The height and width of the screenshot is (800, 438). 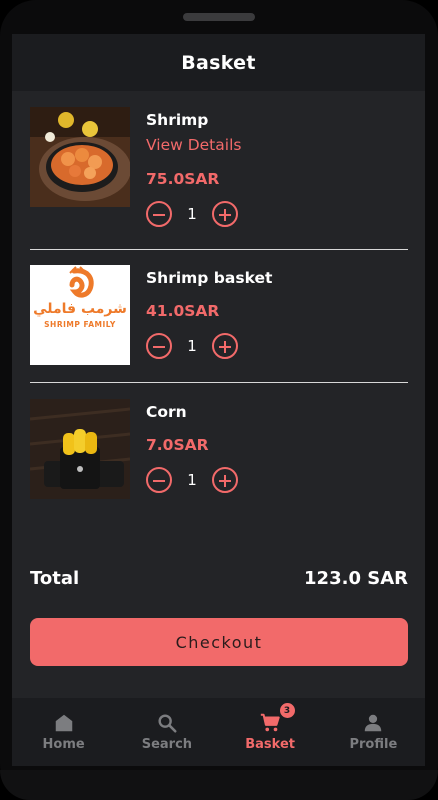 I want to click on item-price: 41.0SAR, so click(x=183, y=311).